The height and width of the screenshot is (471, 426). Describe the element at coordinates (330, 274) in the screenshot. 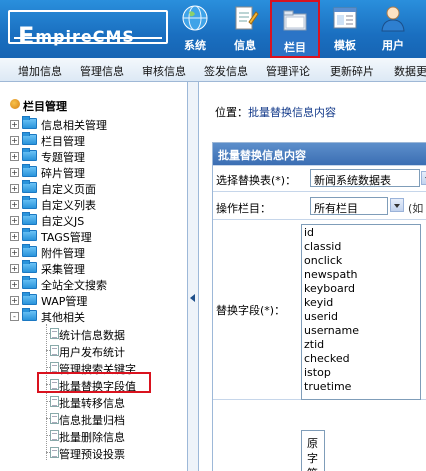

I see `field-option: newspath` at that location.